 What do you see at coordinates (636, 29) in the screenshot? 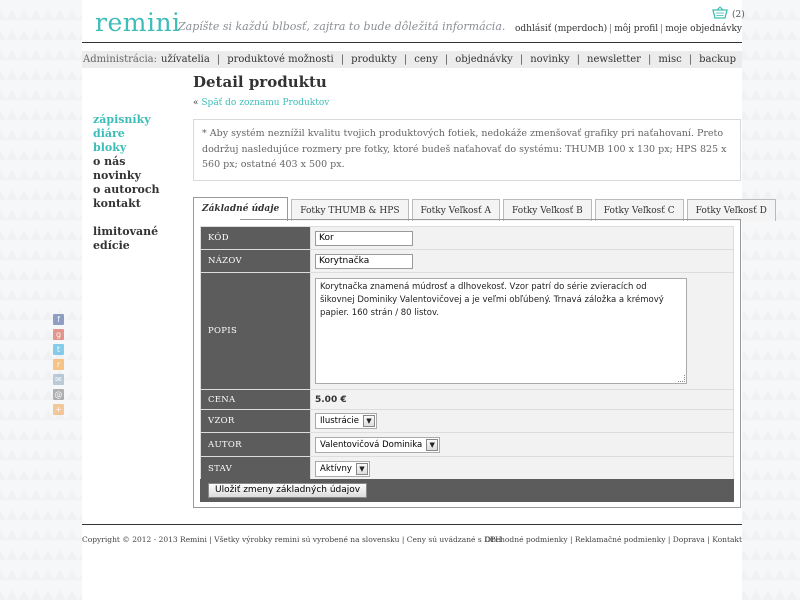
I see `my-profile-link: môj profil` at bounding box center [636, 29].